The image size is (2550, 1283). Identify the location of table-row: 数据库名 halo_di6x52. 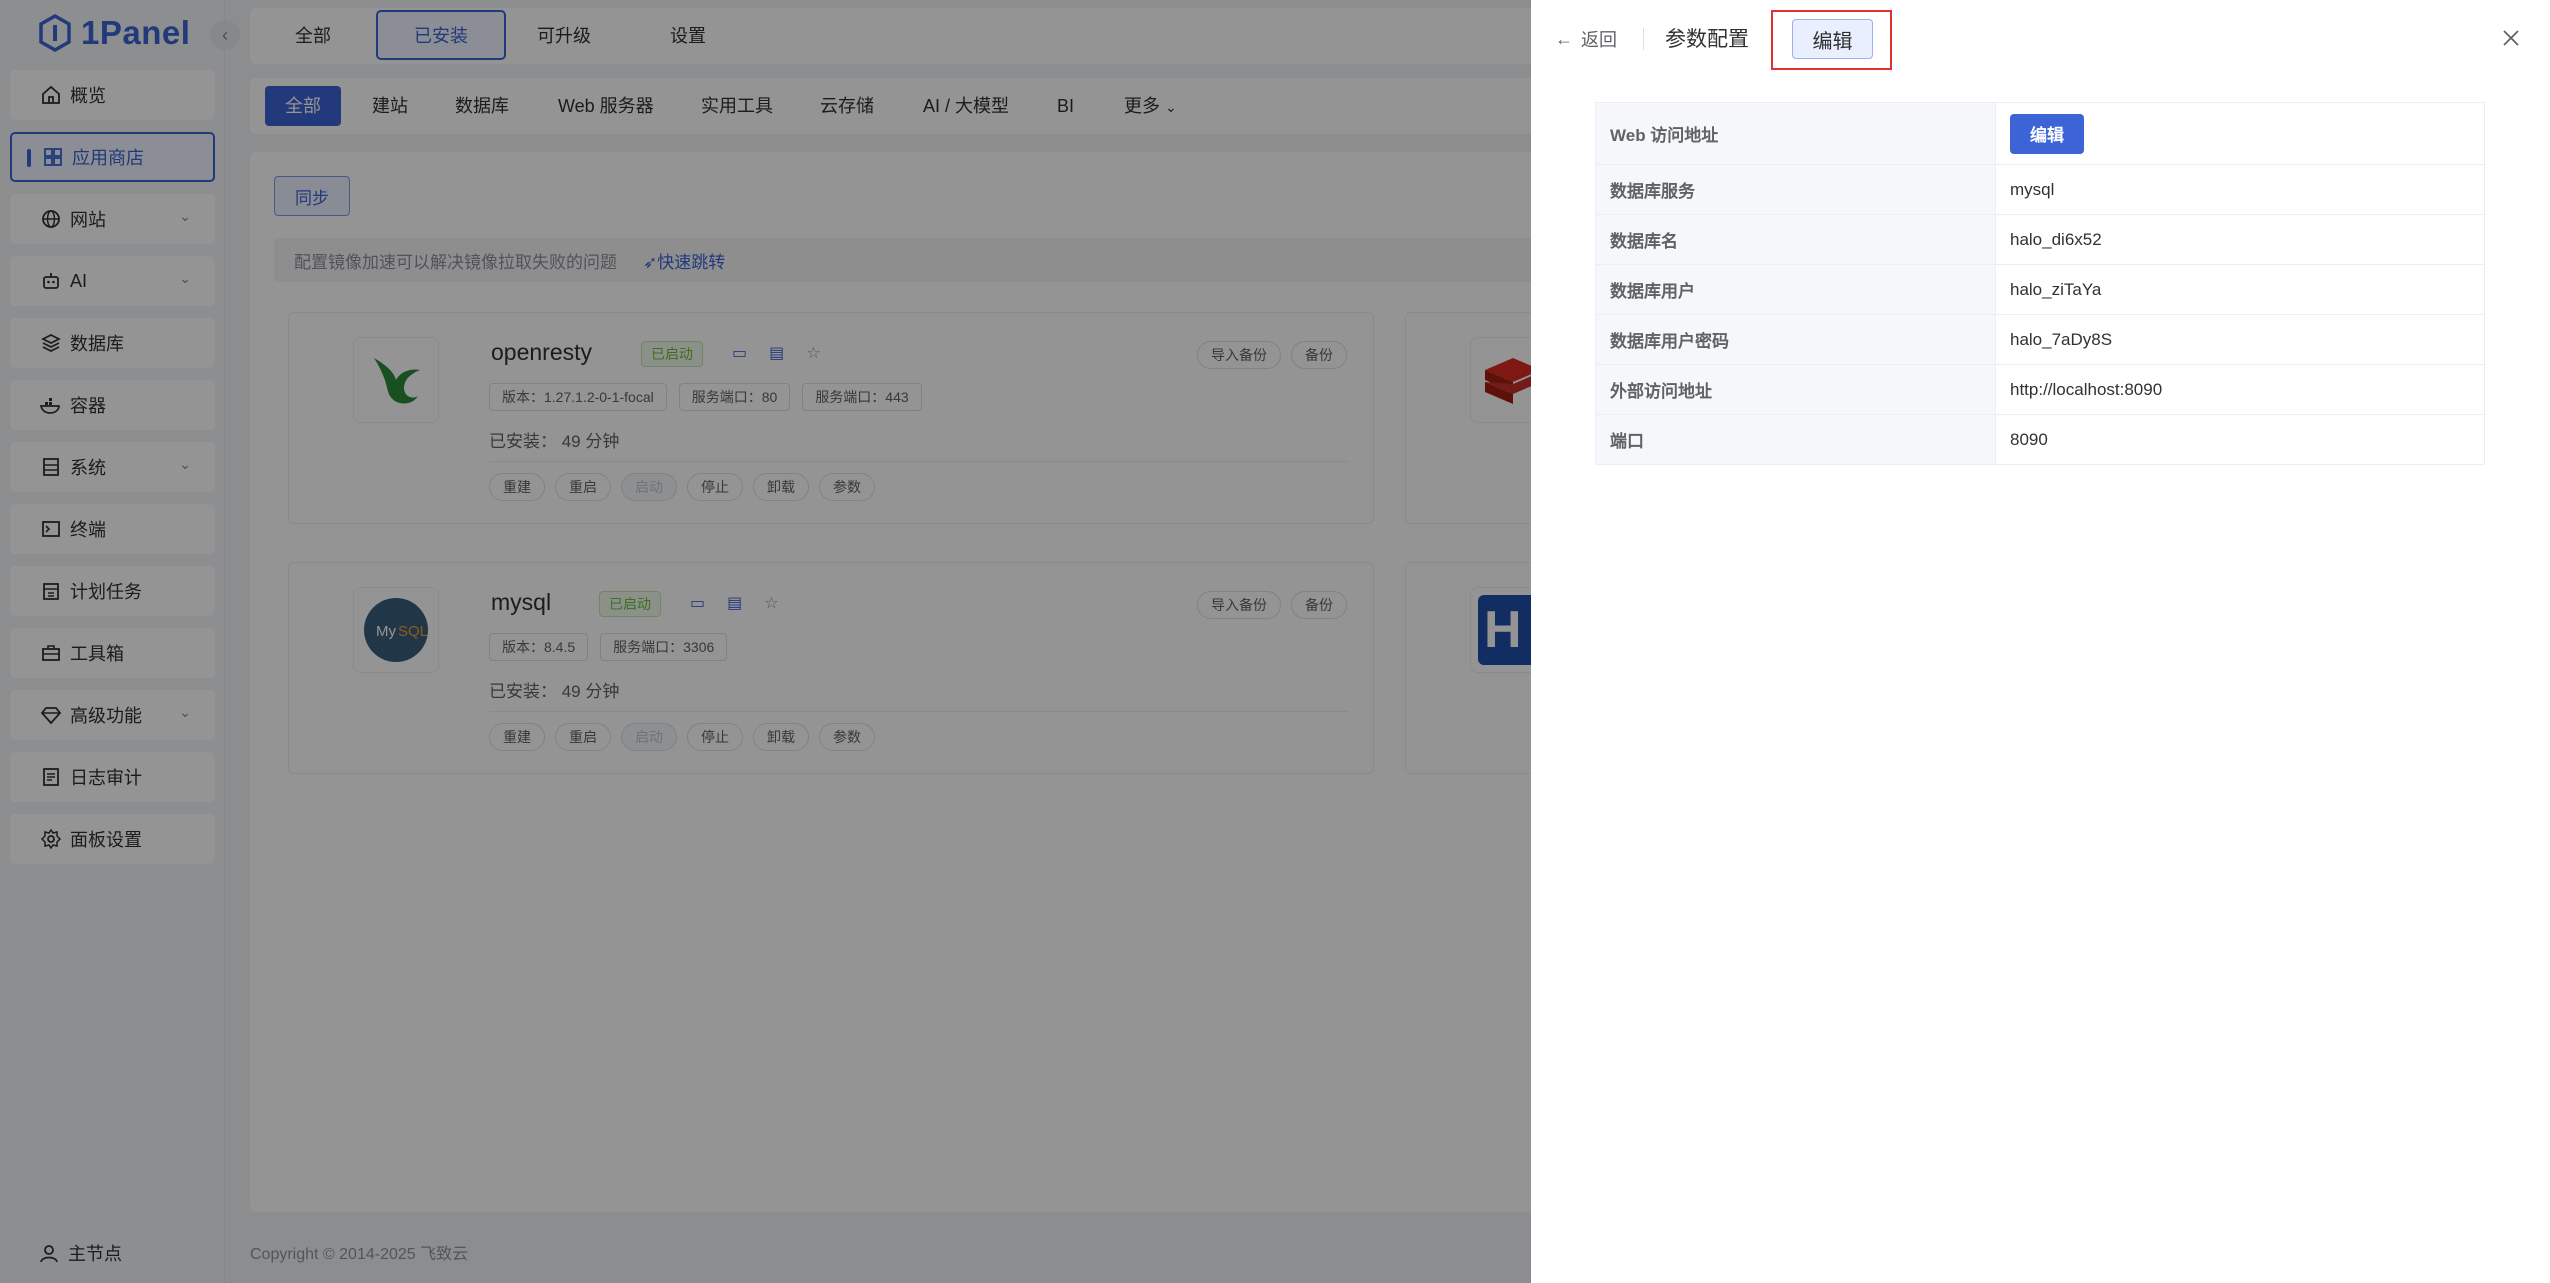
(2040, 239).